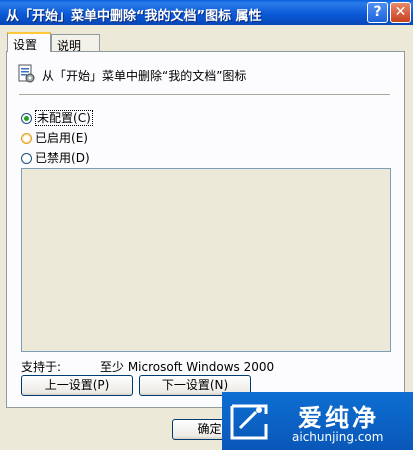 This screenshot has height=450, width=413. Describe the element at coordinates (338, 418) in the screenshot. I see `watermark-name: 爱纯净` at that location.